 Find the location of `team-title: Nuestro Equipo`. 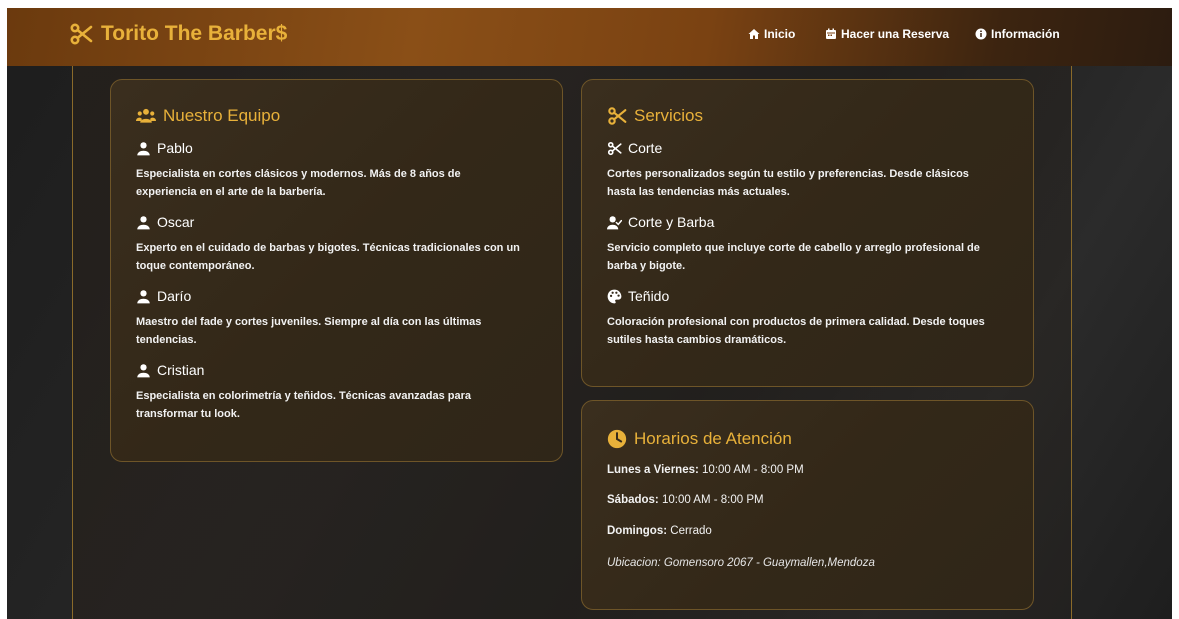

team-title: Nuestro Equipo is located at coordinates (208, 116).